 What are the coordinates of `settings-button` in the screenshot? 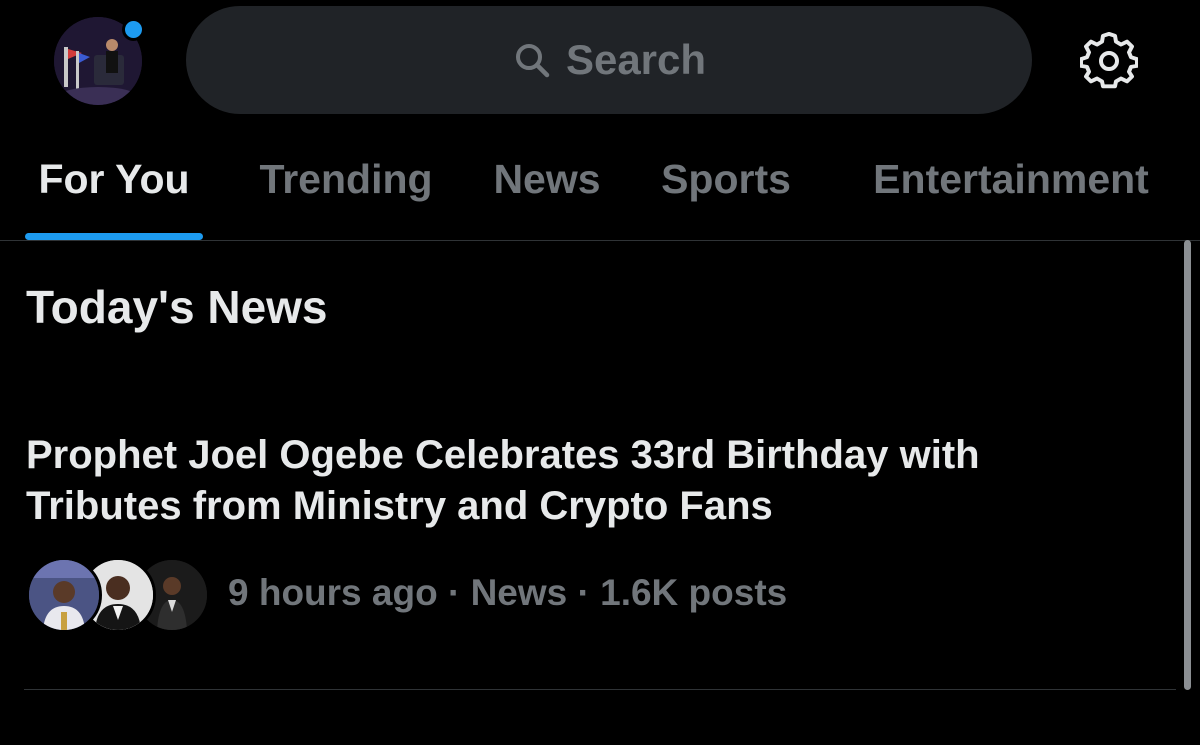 It's located at (1109, 61).